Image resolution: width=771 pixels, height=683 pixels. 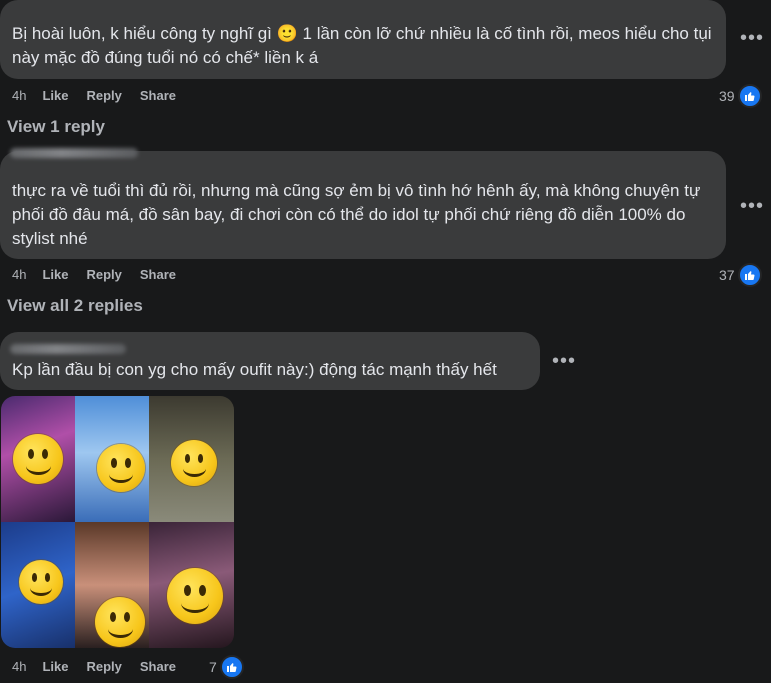 What do you see at coordinates (75, 306) in the screenshot?
I see `view-replies-link-2: View all 2 replies` at bounding box center [75, 306].